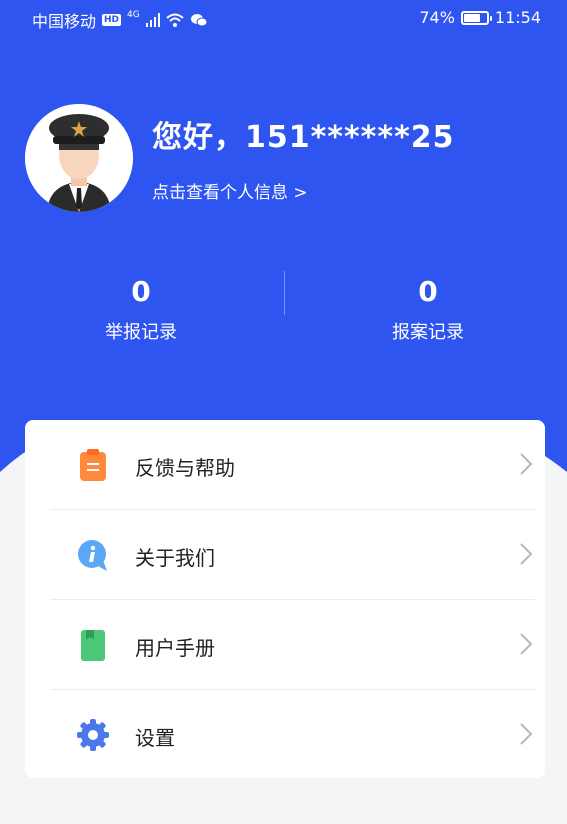  Describe the element at coordinates (291, 734) in the screenshot. I see `menu-item-settings: 设置` at that location.